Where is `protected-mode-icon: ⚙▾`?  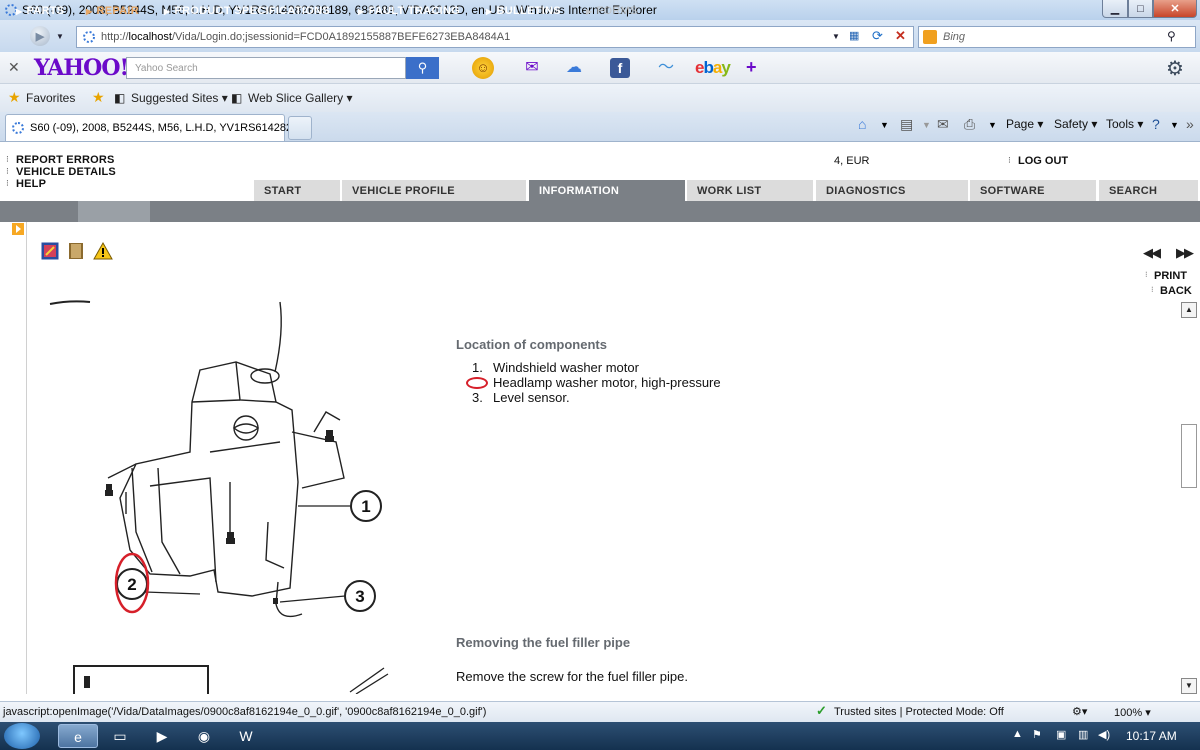
protected-mode-icon: ⚙▾ is located at coordinates (1079, 711).